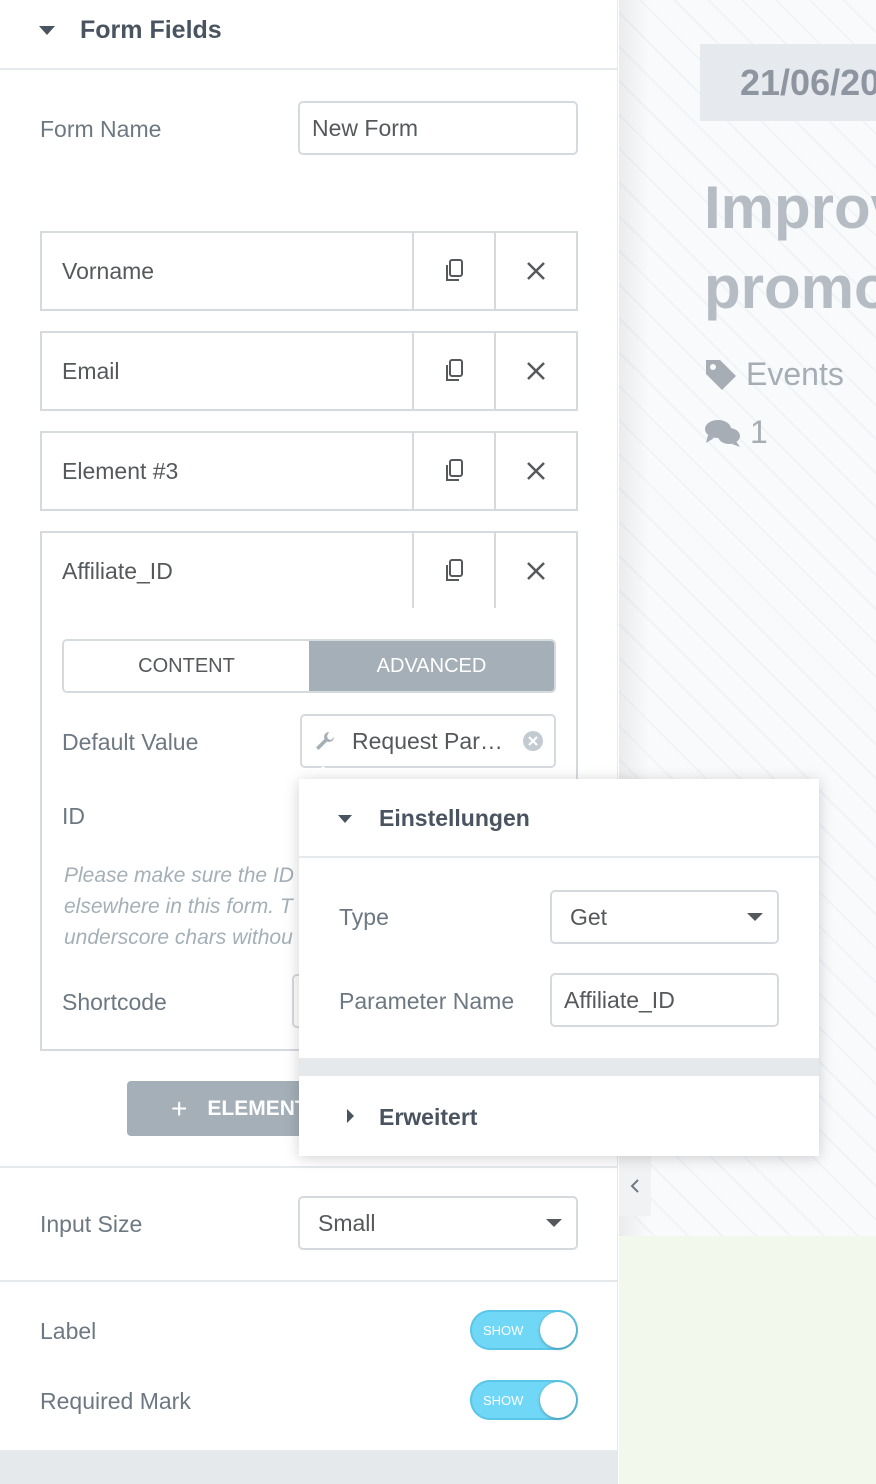 This screenshot has width=876, height=1484. I want to click on post-comments: 1, so click(736, 432).